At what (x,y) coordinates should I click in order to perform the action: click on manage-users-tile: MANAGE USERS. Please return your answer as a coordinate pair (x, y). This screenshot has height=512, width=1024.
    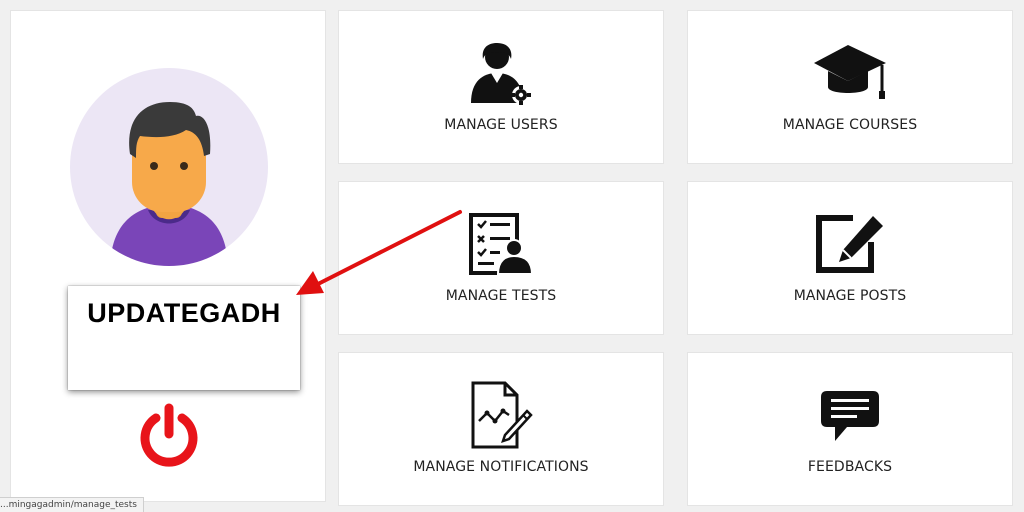
    Looking at the image, I should click on (501, 87).